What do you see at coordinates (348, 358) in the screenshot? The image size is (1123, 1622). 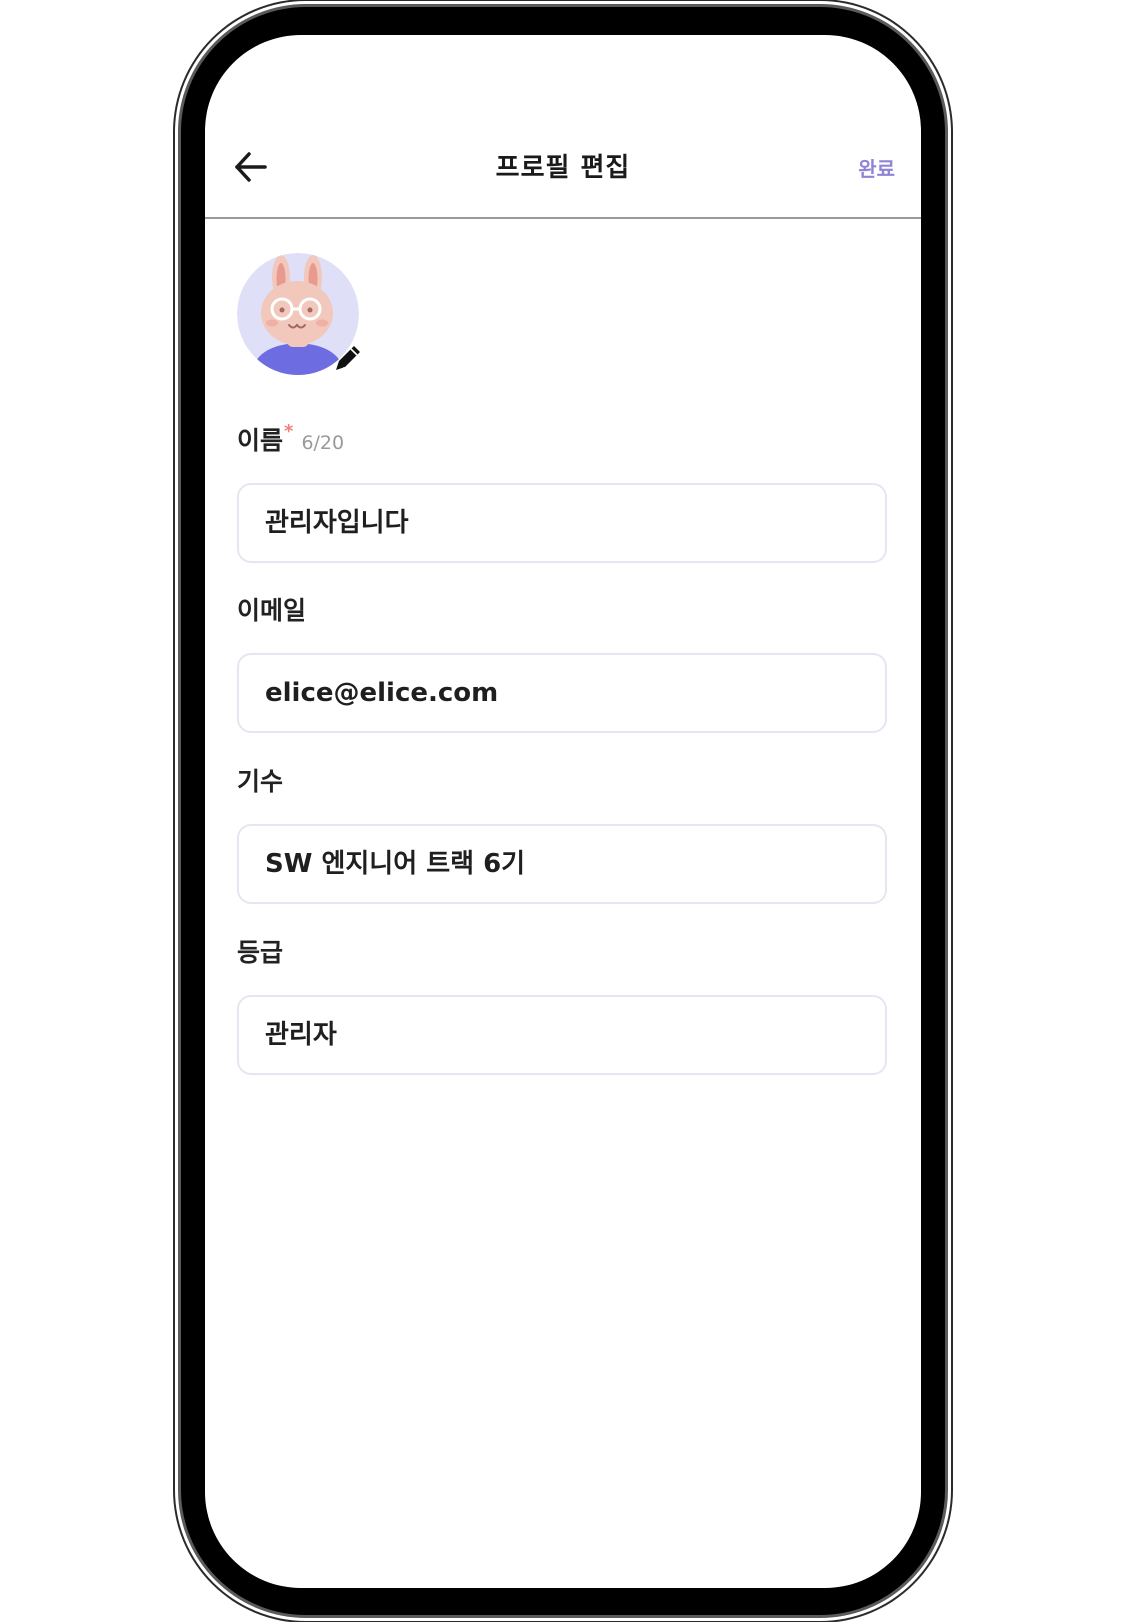 I see `pencil-icon` at bounding box center [348, 358].